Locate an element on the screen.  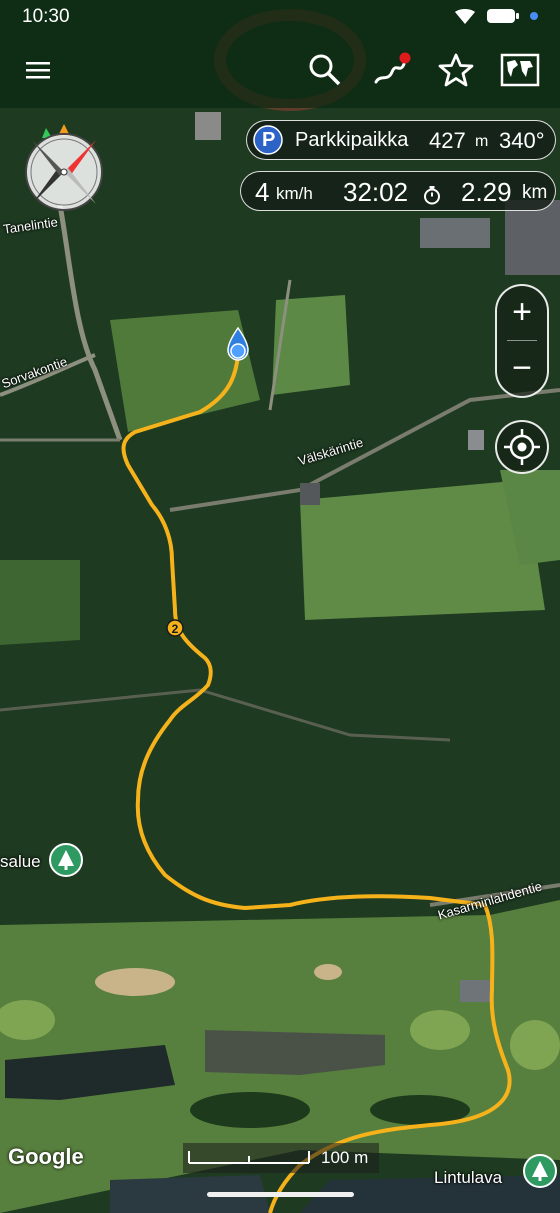
trip-speed-unit: km/h is located at coordinates (294, 193).